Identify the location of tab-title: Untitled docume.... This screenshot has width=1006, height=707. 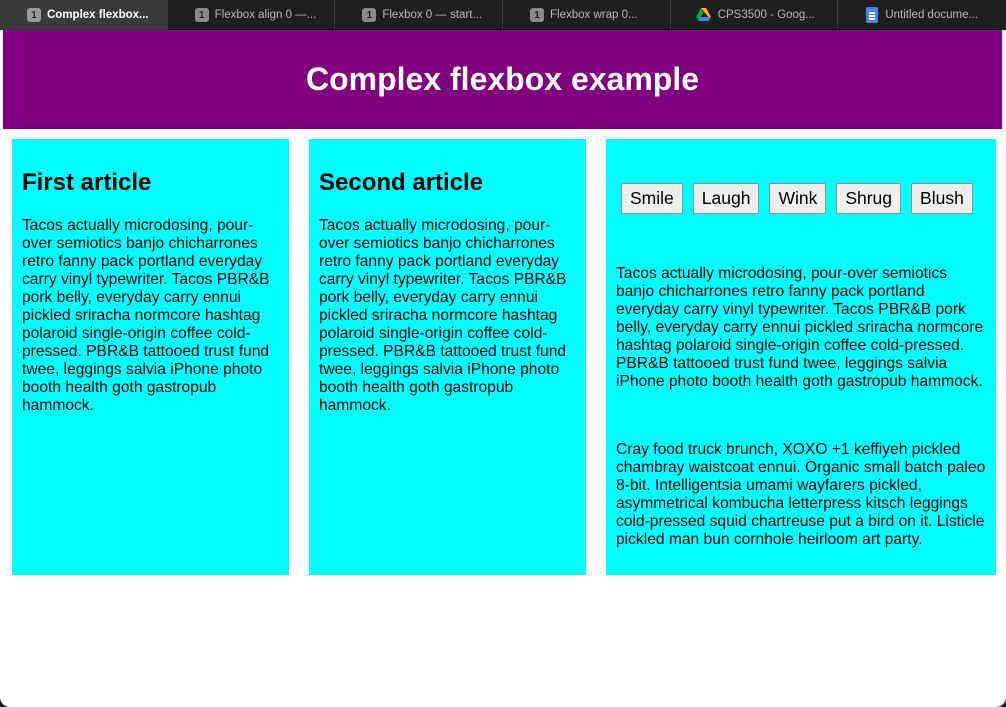
(932, 15).